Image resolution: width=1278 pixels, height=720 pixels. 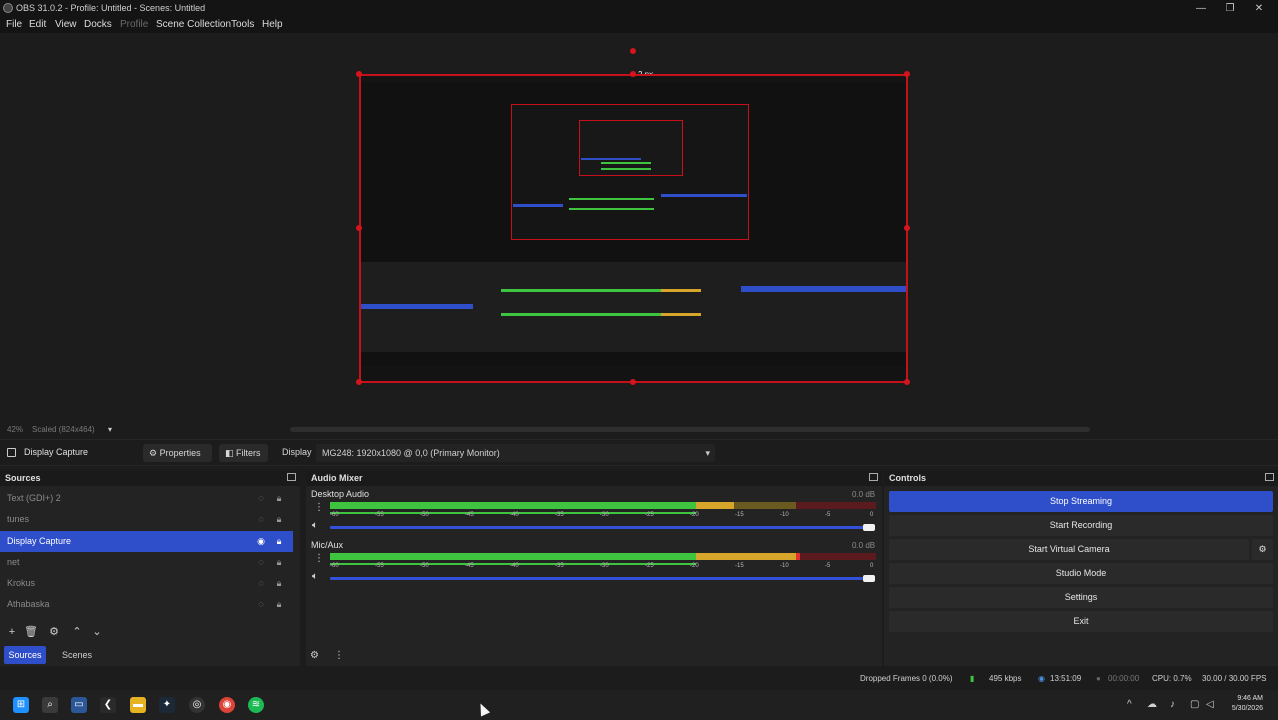 I want to click on minimize-button: —, so click(x=1201, y=8).